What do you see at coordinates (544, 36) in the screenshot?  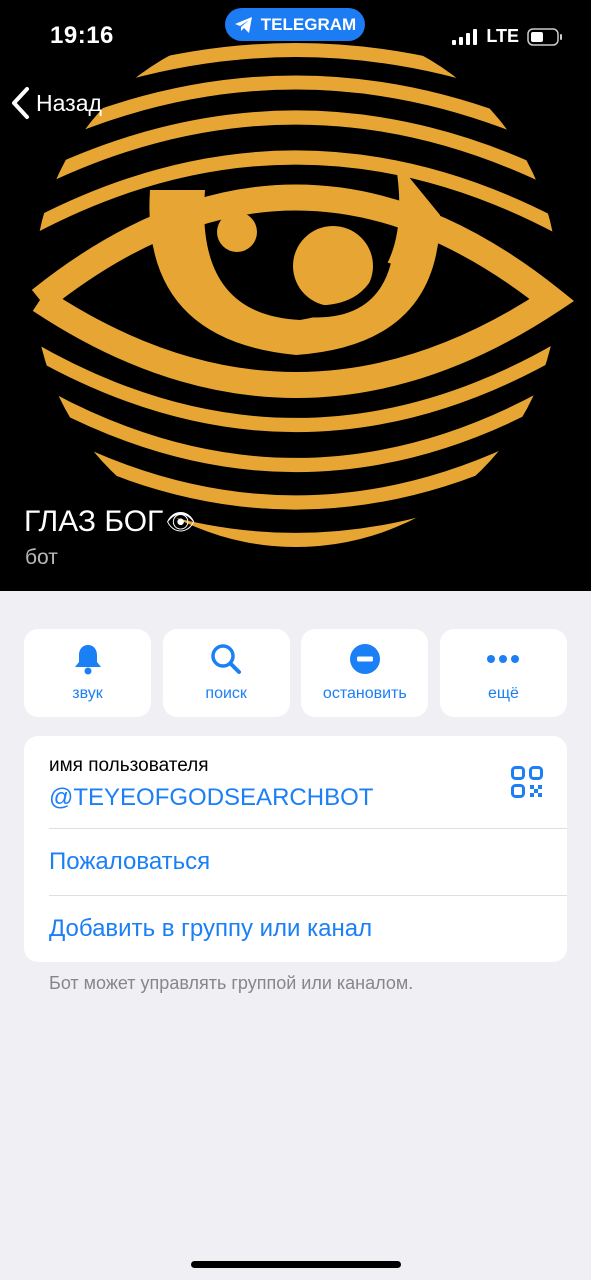 I see `battery-icon` at bounding box center [544, 36].